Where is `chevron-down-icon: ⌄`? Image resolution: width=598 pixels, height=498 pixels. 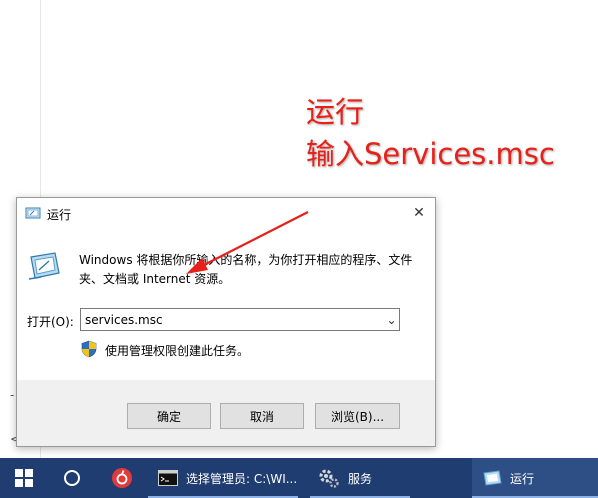 chevron-down-icon: ⌄ is located at coordinates (391, 319).